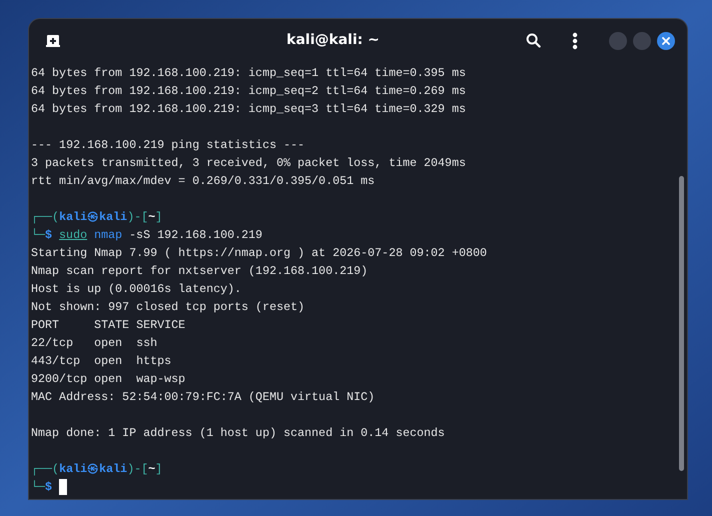 This screenshot has height=516, width=712. What do you see at coordinates (238, 433) in the screenshot?
I see `output-line: Nmap done: 1 IP address (1 host up) scanned in 0.14 seconds` at bounding box center [238, 433].